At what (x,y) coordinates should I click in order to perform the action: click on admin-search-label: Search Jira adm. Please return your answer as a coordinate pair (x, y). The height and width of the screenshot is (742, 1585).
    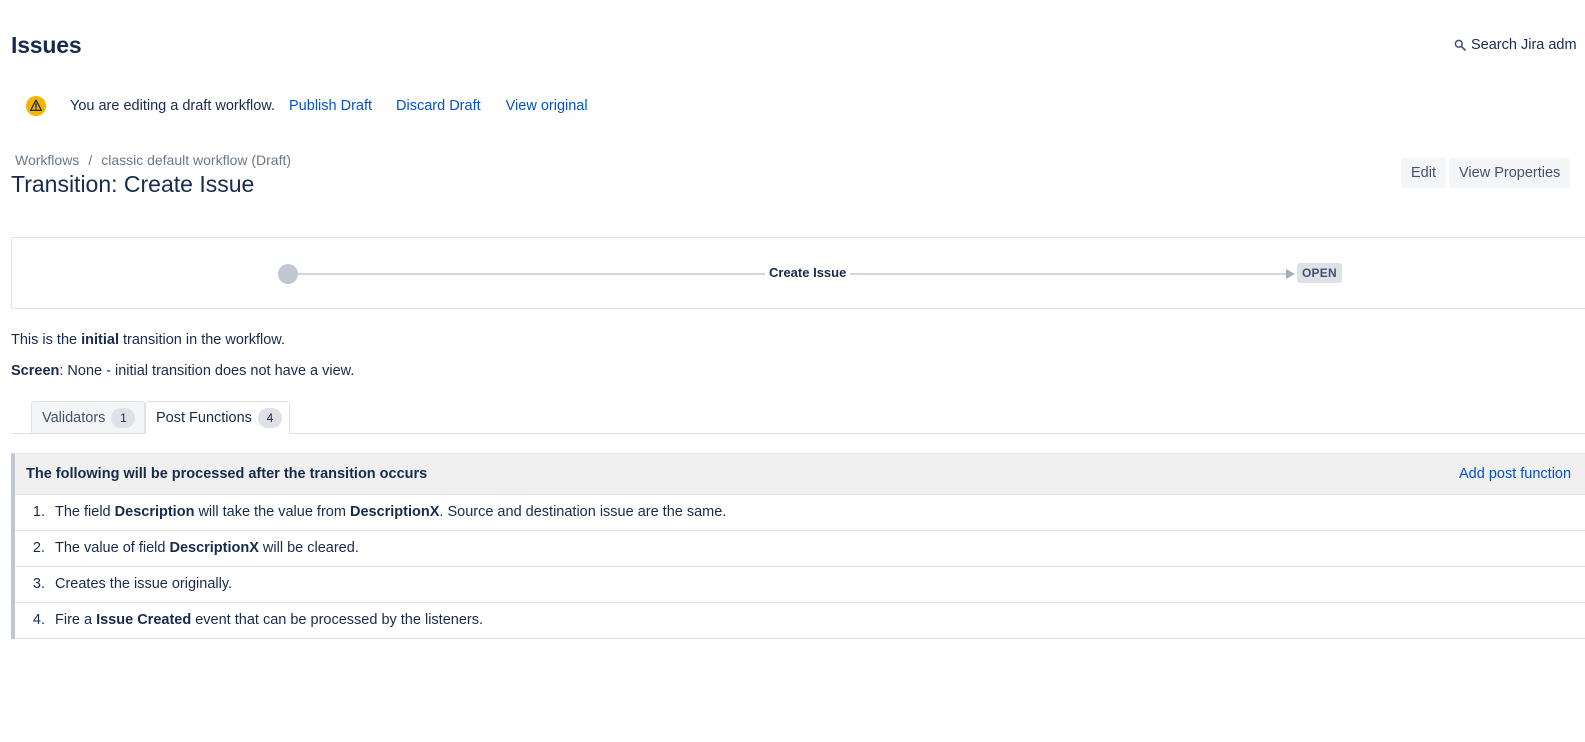
    Looking at the image, I should click on (1524, 45).